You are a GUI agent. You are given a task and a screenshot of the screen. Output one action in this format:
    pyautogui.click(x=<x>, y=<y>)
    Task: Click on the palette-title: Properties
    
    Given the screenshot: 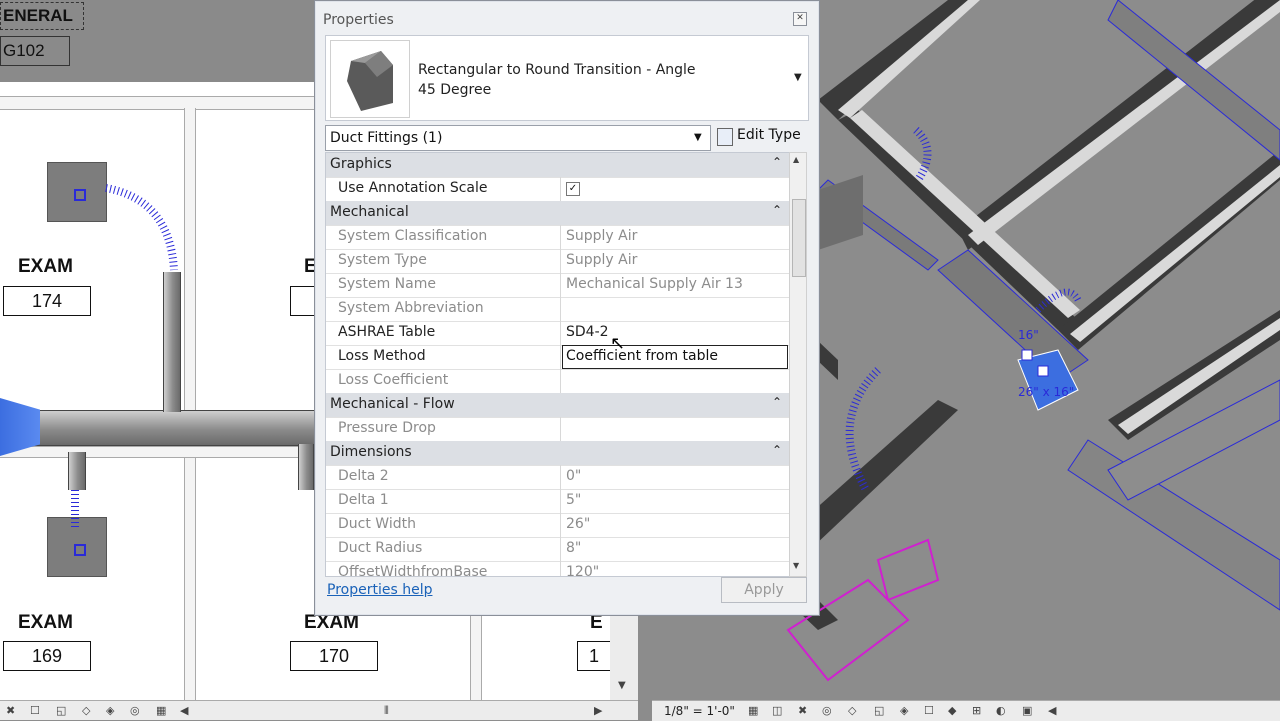 What is the action you would take?
    pyautogui.click(x=358, y=20)
    